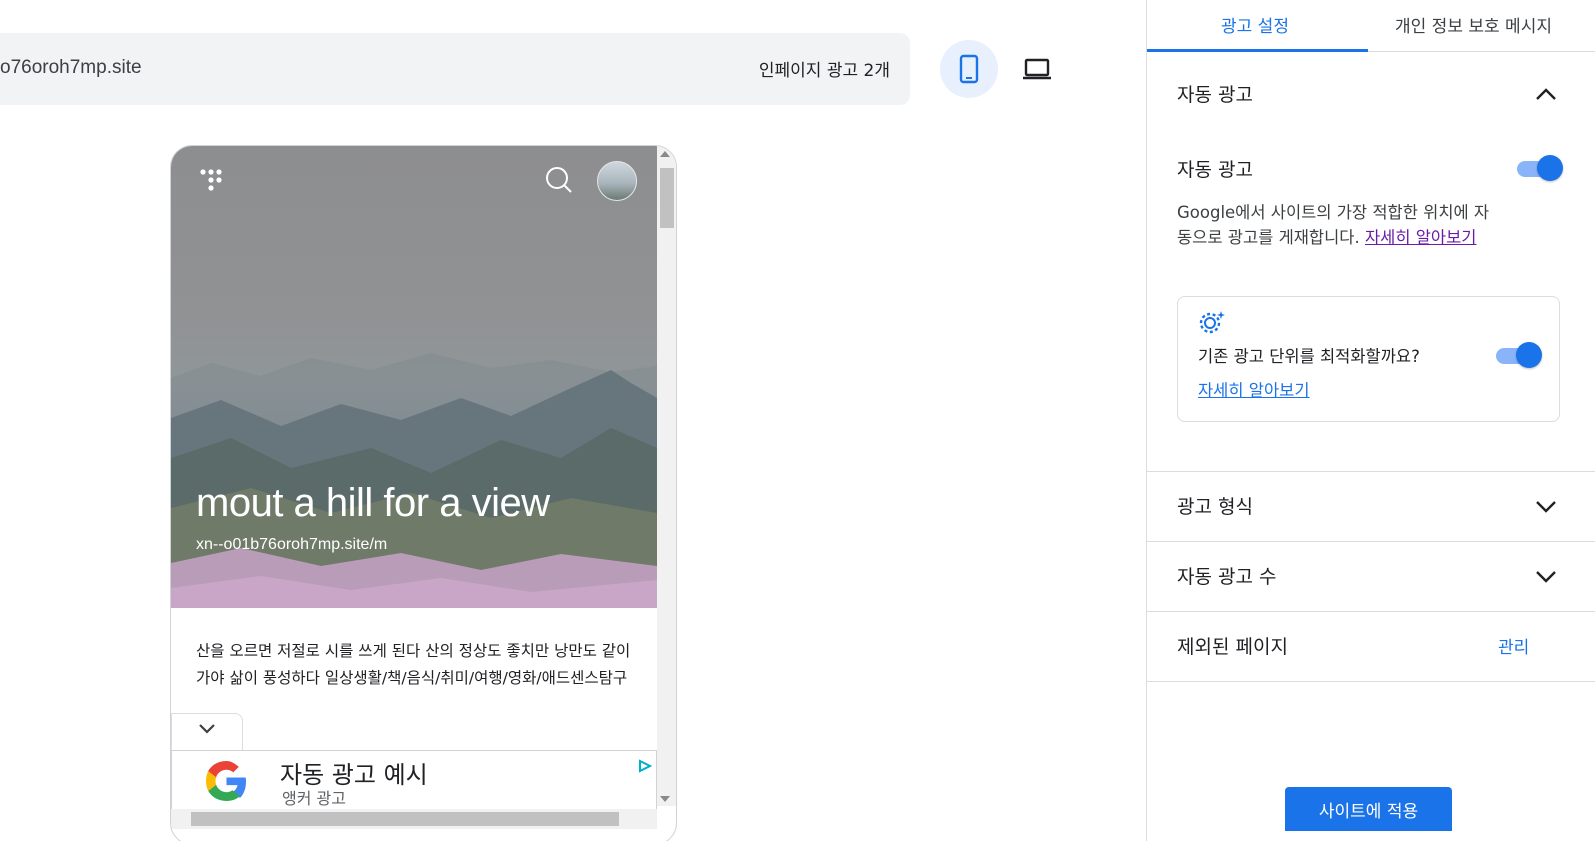  I want to click on optimize-units-toggle, so click(1519, 355).